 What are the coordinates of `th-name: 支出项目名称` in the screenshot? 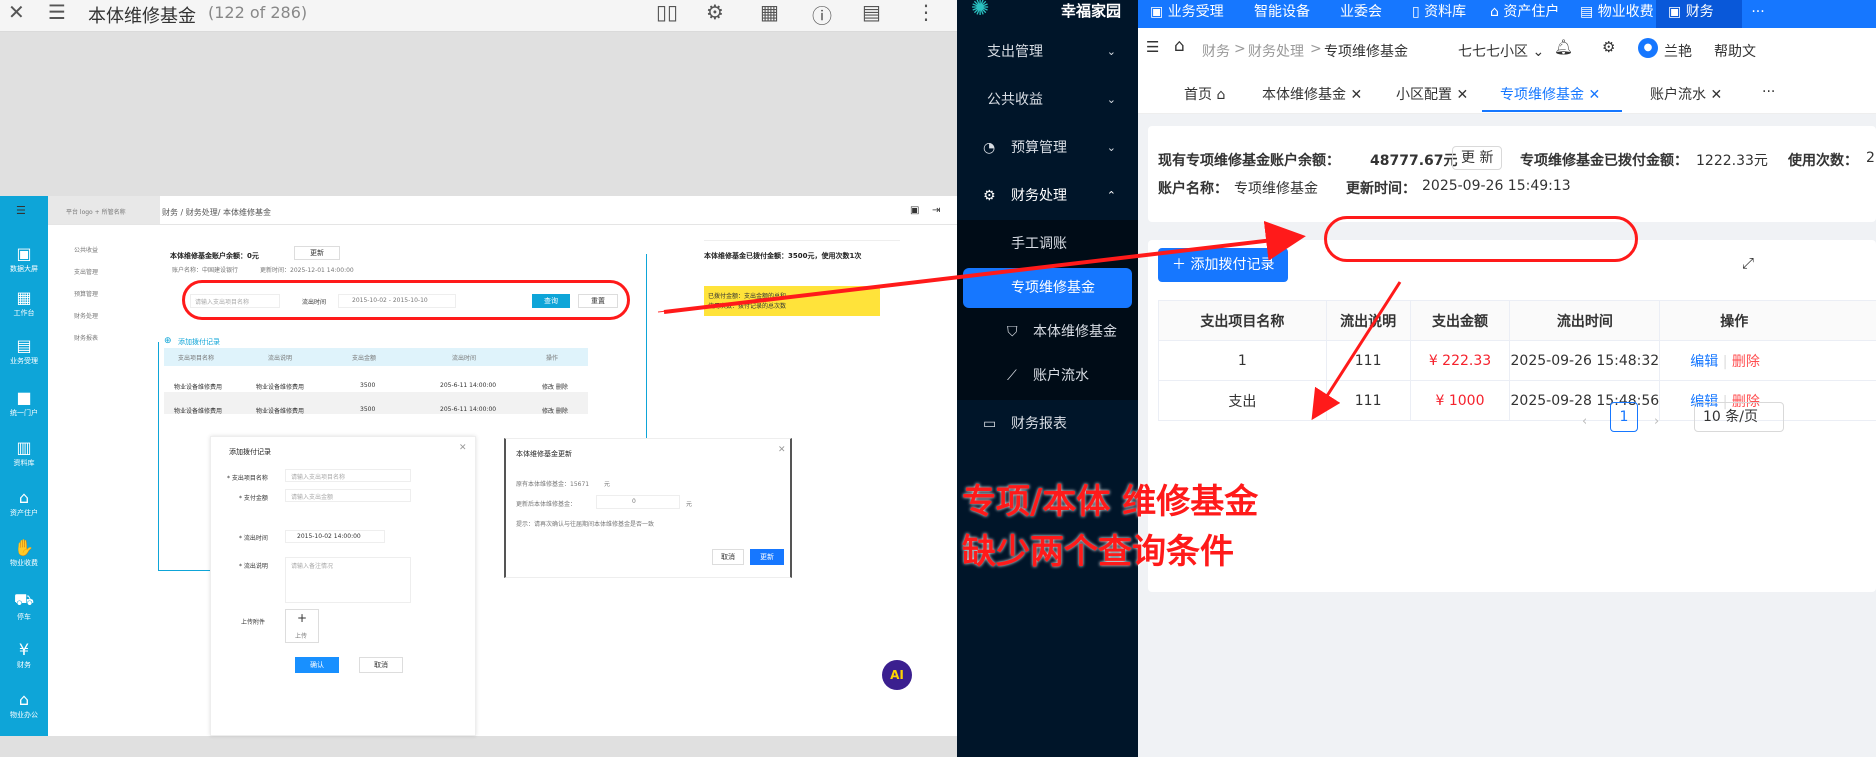 It's located at (1242, 320).